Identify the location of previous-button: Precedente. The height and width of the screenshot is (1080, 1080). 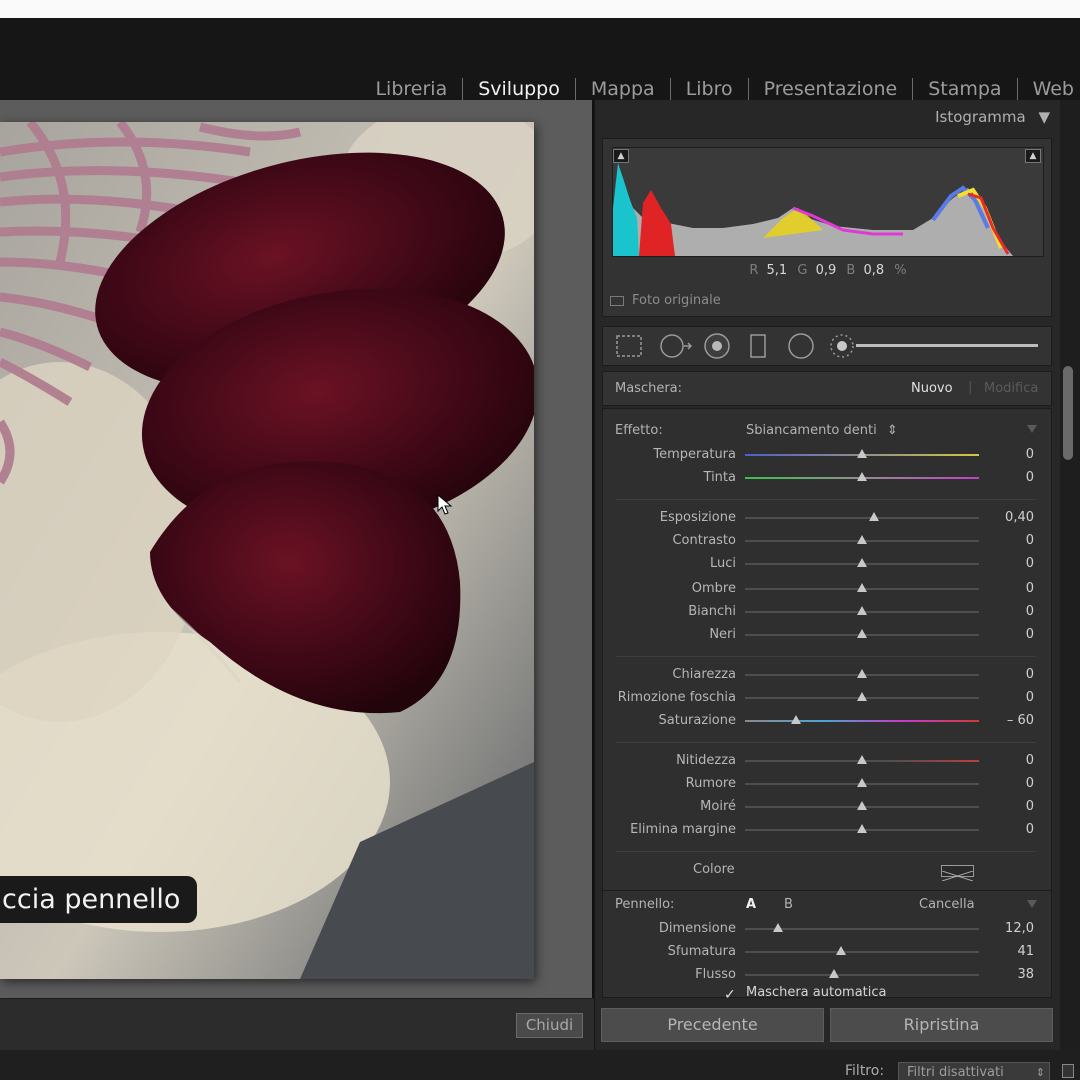
(712, 1025).